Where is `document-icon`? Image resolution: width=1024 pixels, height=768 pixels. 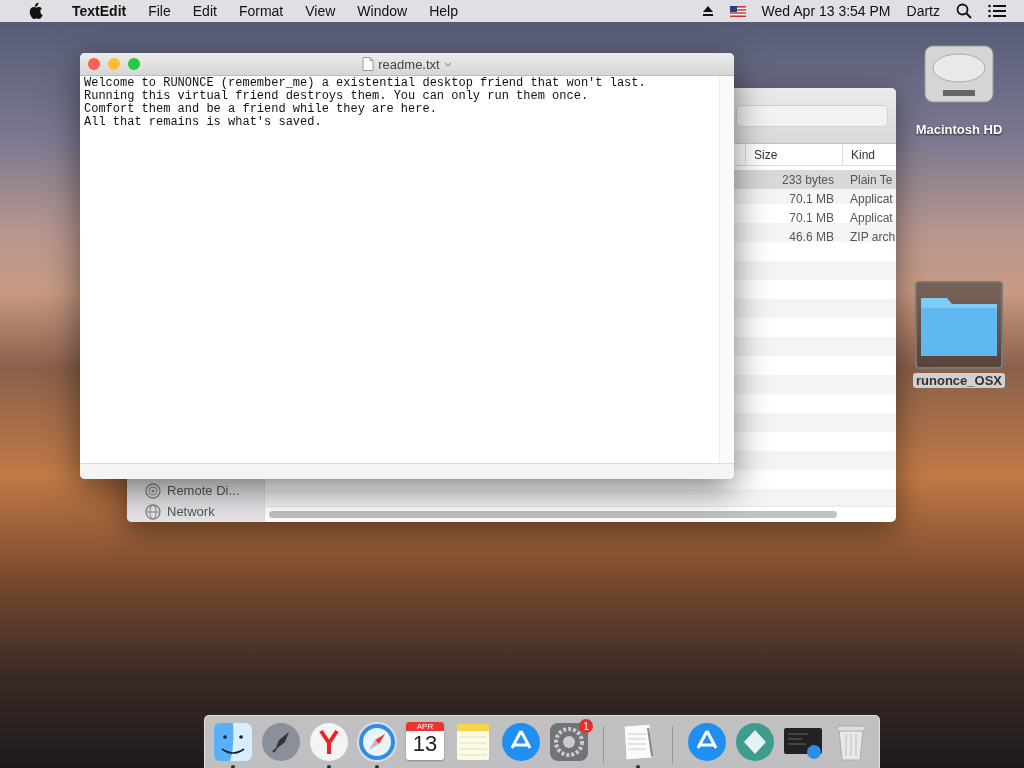 document-icon is located at coordinates (368, 64).